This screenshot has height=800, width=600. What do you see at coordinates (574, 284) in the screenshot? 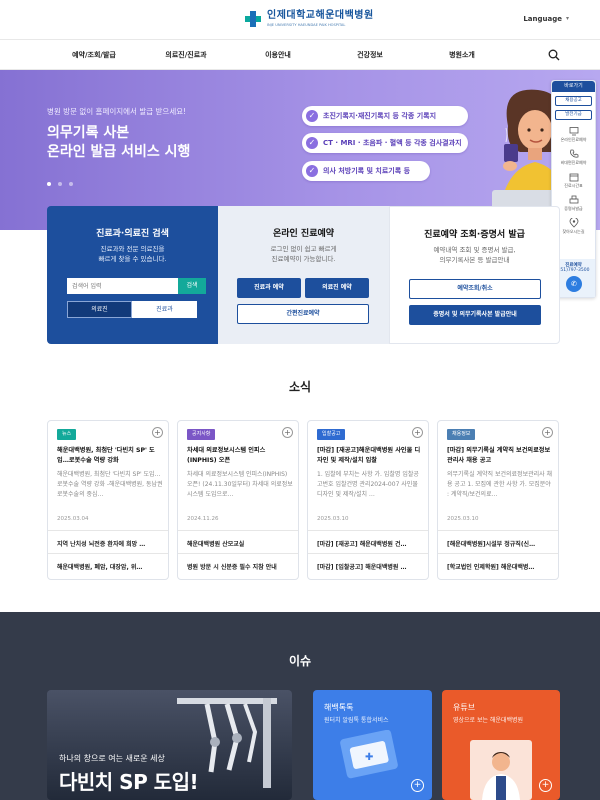
I see `chat-icon: ✆` at bounding box center [574, 284].